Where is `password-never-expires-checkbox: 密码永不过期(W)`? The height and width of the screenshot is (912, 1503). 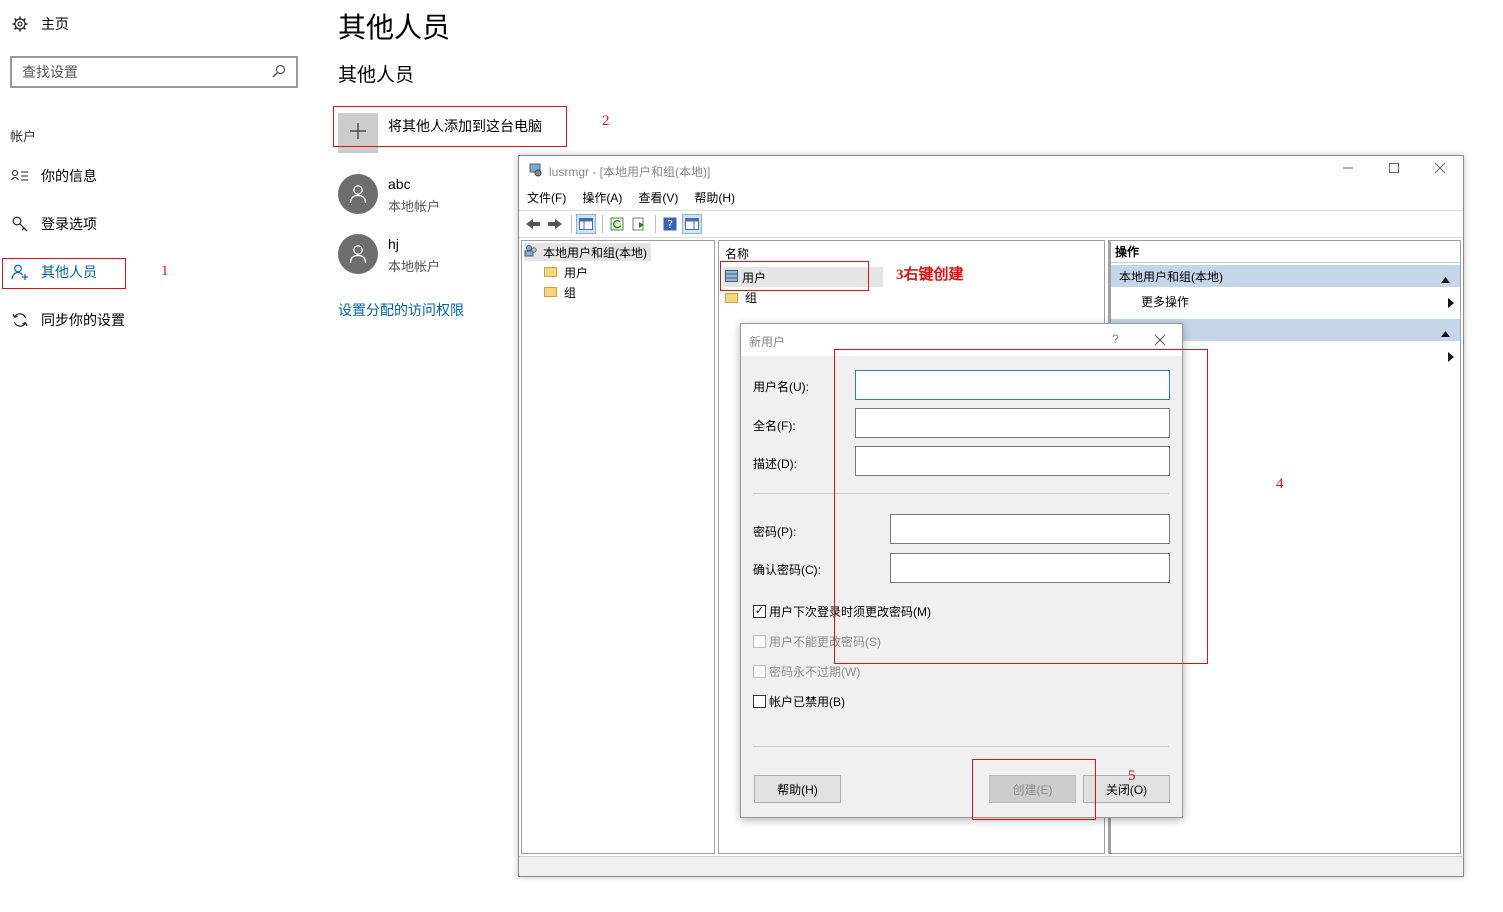 password-never-expires-checkbox: 密码永不过期(W) is located at coordinates (806, 671).